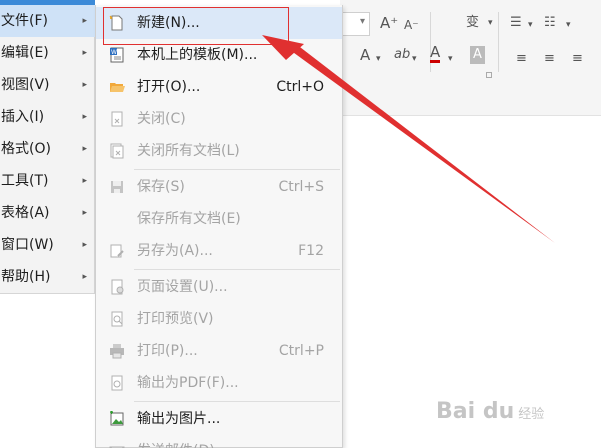 Image resolution: width=601 pixels, height=448 pixels. What do you see at coordinates (489, 75) in the screenshot?
I see `dialog-launcher-icon` at bounding box center [489, 75].